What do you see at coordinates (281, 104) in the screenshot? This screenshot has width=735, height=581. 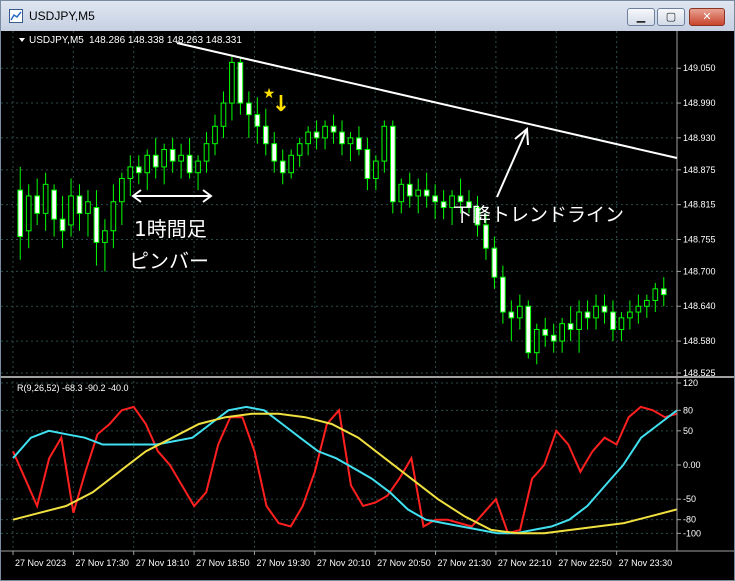 I see `down-arrow-icon: ↓` at bounding box center [281, 104].